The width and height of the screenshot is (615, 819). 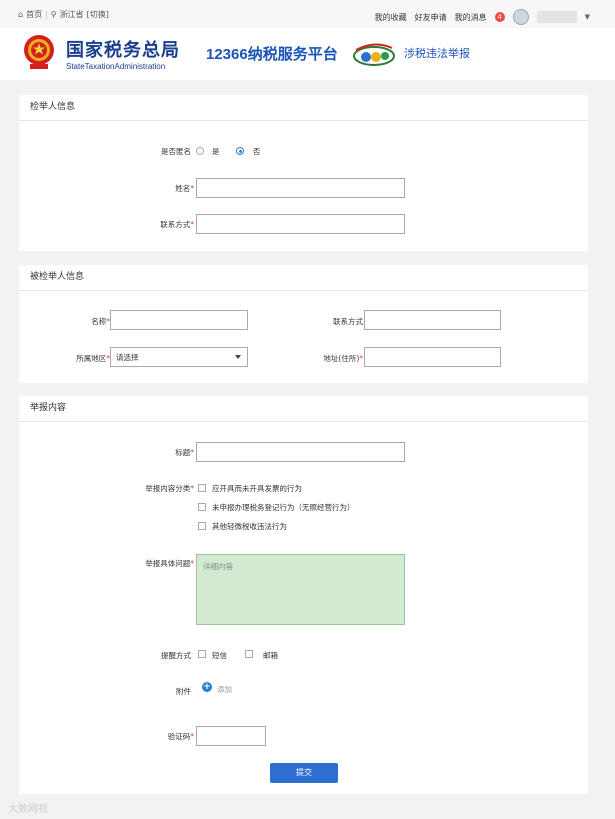 What do you see at coordinates (116, 66) in the screenshot?
I see `brand-subtitle-en: StateTaxationAdministration` at bounding box center [116, 66].